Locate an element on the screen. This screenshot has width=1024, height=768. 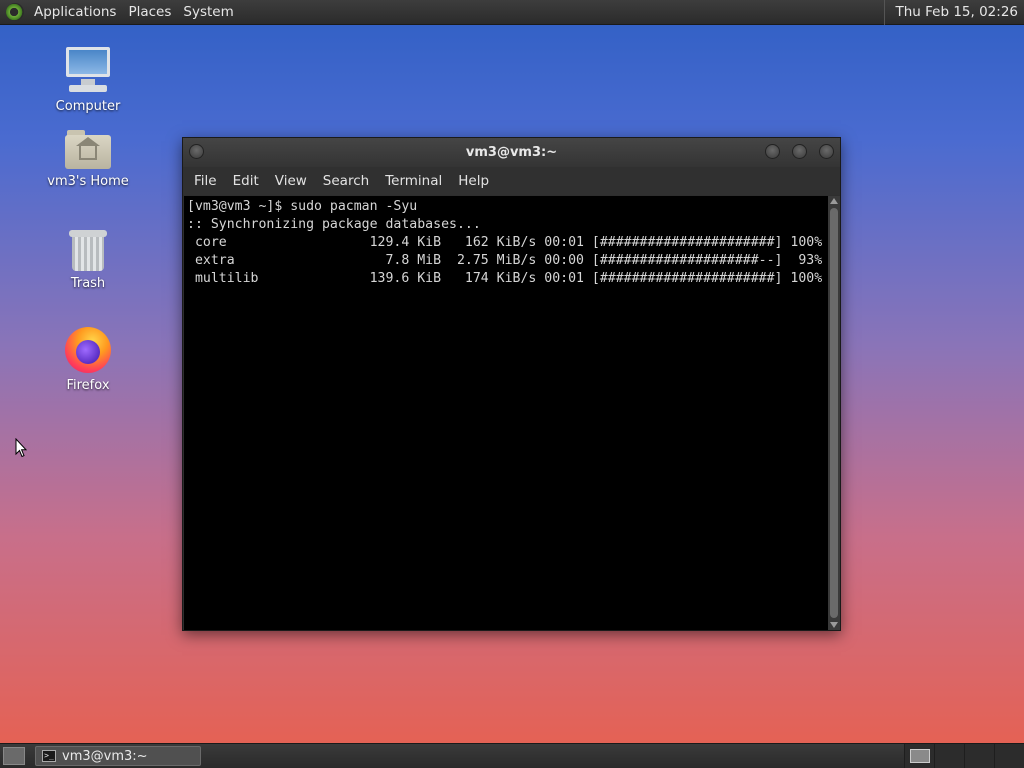
workspace-switcher is located at coordinates (964, 755).